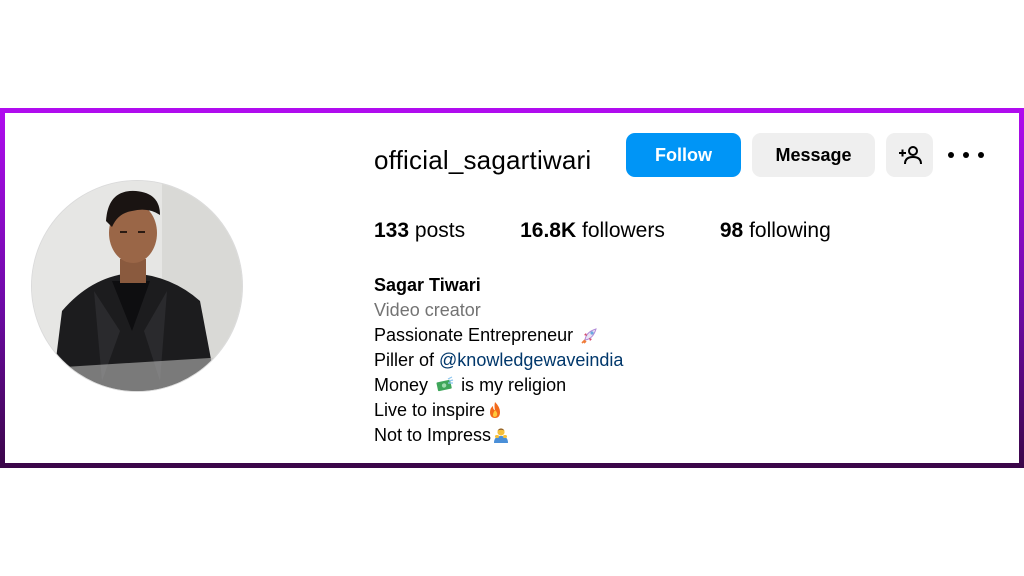  I want to click on followers-label: followers, so click(623, 230).